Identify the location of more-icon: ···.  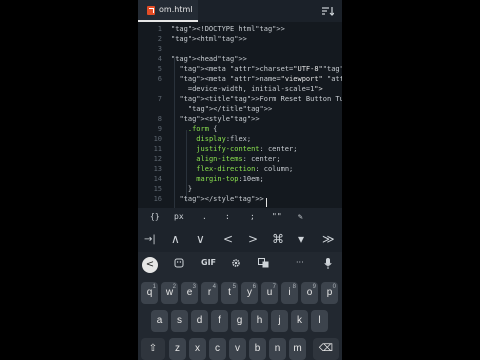
(300, 262).